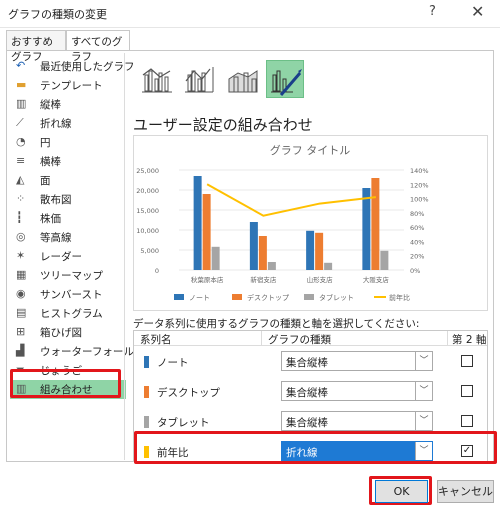 The width and height of the screenshot is (500, 509). Describe the element at coordinates (57, 14) in the screenshot. I see `window-title: グラフの種類の変更` at that location.